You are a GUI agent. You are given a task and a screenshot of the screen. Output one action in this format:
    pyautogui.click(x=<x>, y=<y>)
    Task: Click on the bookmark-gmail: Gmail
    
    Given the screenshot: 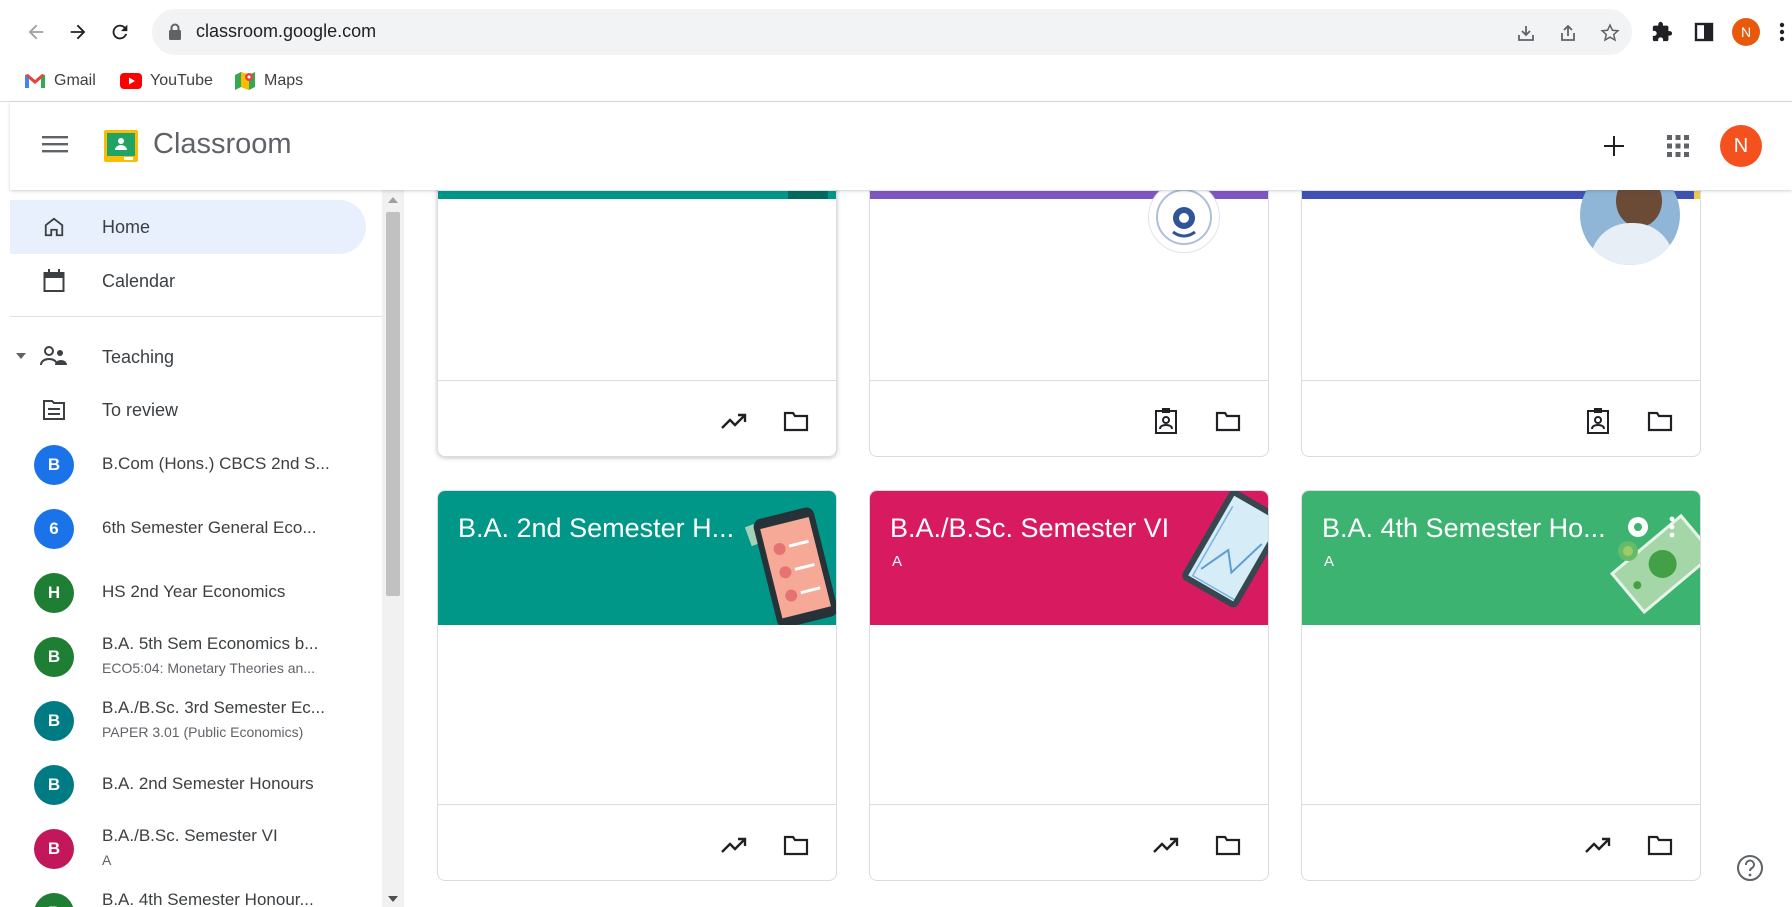 What is the action you would take?
    pyautogui.click(x=60, y=81)
    